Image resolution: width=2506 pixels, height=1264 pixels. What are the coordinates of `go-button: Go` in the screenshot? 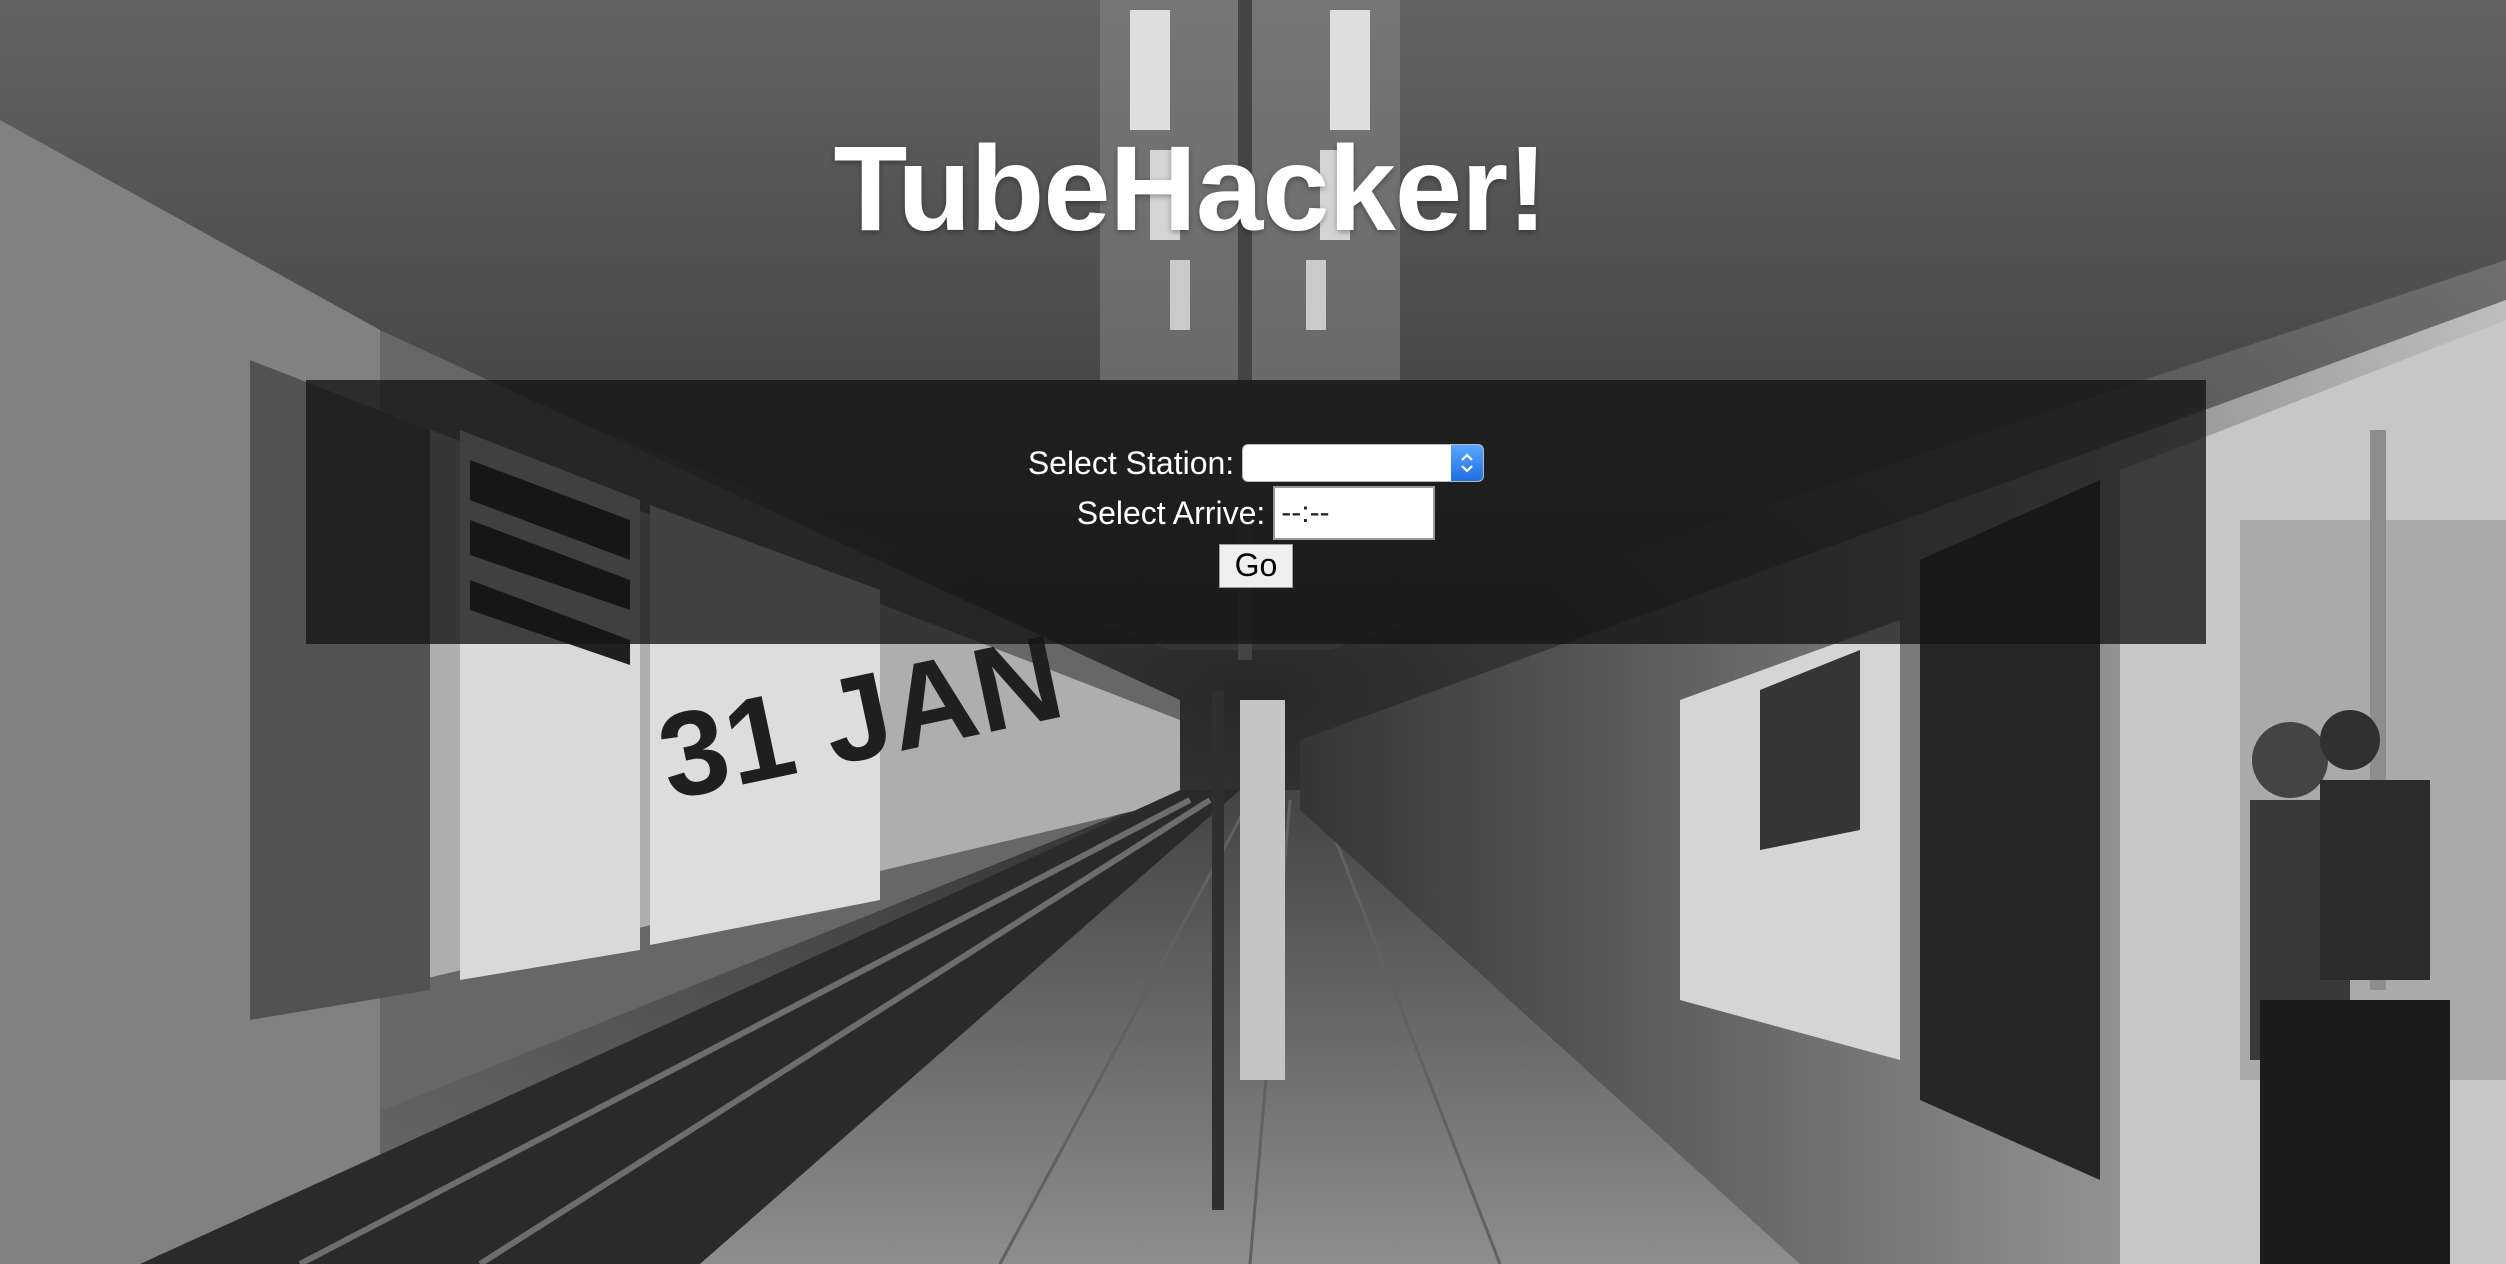 It's located at (1256, 566).